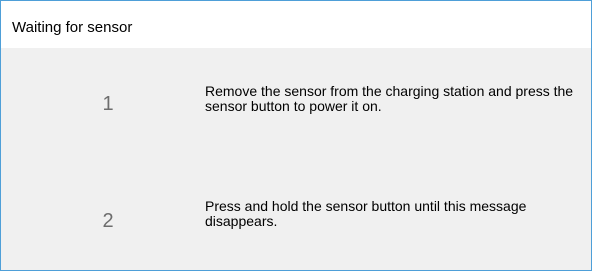 This screenshot has width=592, height=271. What do you see at coordinates (72, 27) in the screenshot?
I see `dialog-title: Waiting for sensor` at bounding box center [72, 27].